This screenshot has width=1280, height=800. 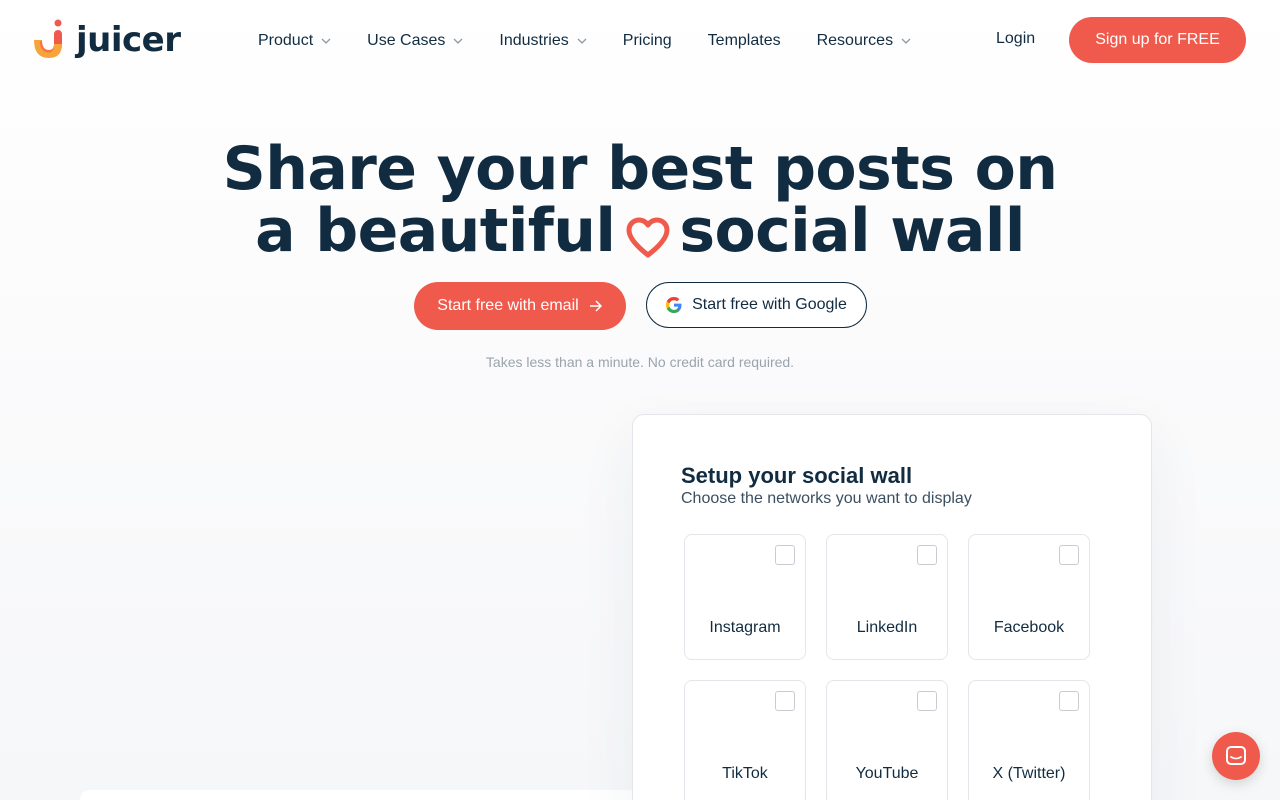 What do you see at coordinates (360, 795) in the screenshot?
I see `preview-panel` at bounding box center [360, 795].